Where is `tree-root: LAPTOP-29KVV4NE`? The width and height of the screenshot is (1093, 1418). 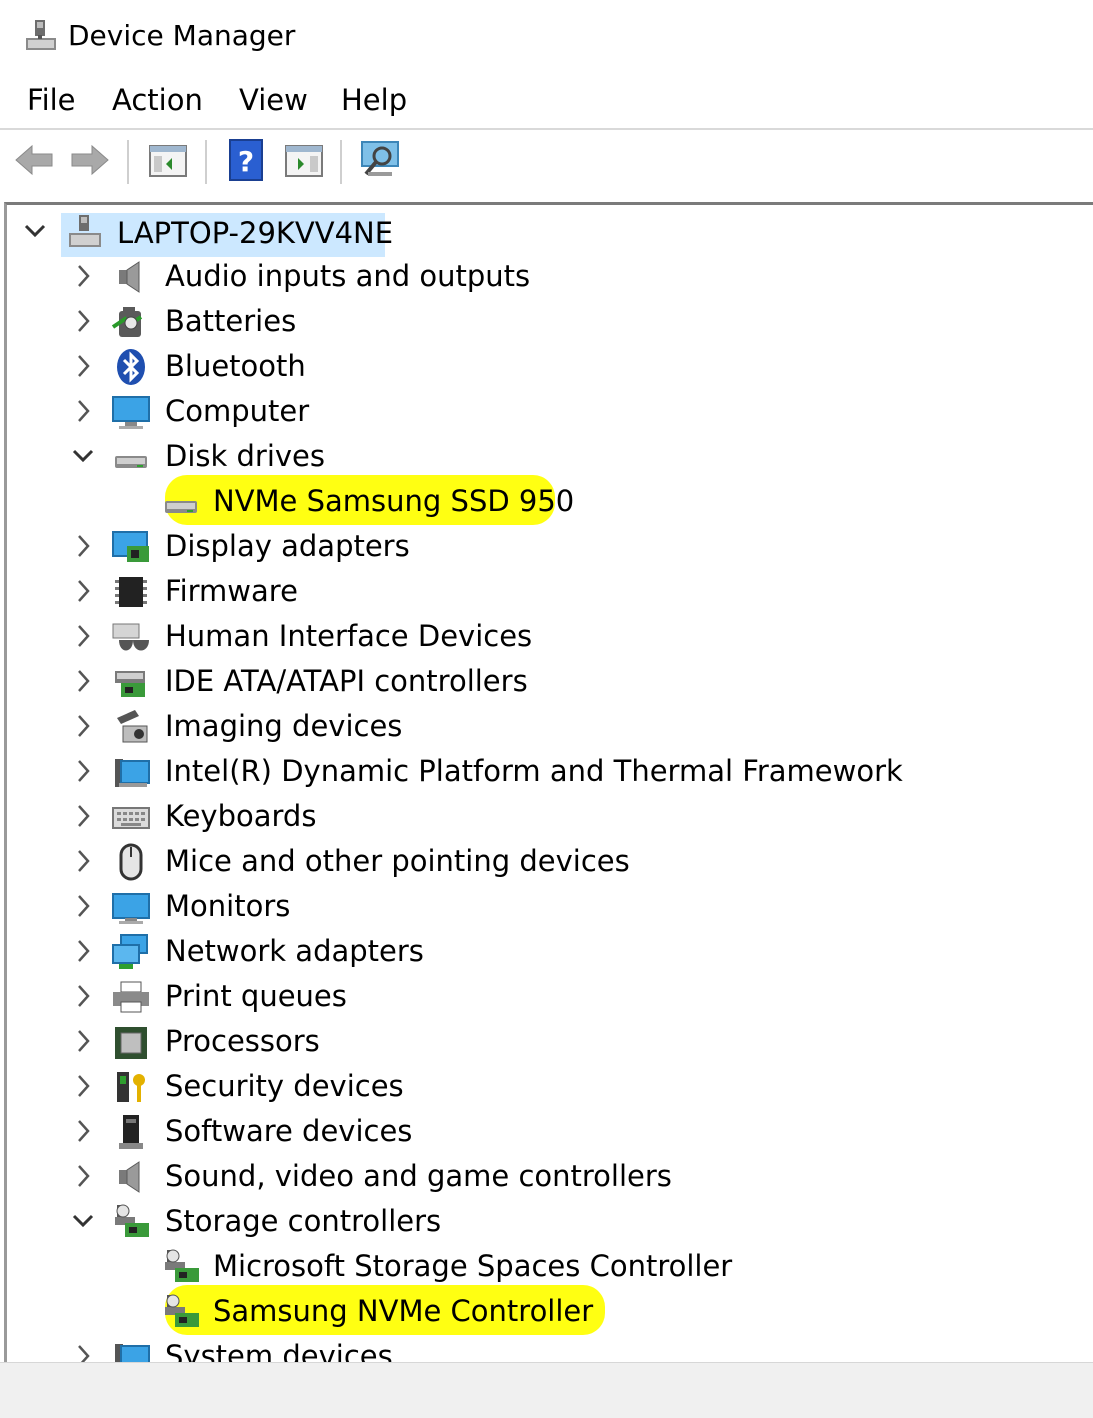 tree-root: LAPTOP-29KVV4NE is located at coordinates (547, 233).